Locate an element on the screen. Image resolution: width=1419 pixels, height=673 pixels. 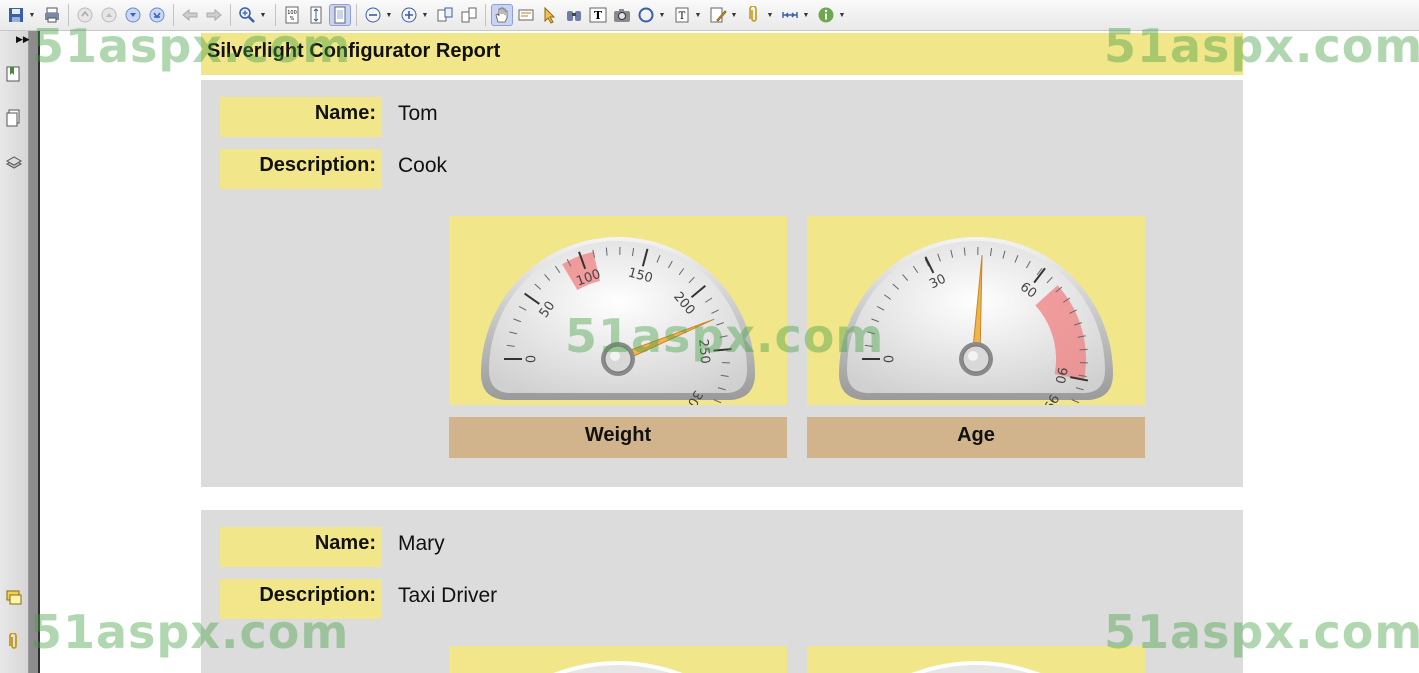
continuous-icon is located at coordinates (469, 15).